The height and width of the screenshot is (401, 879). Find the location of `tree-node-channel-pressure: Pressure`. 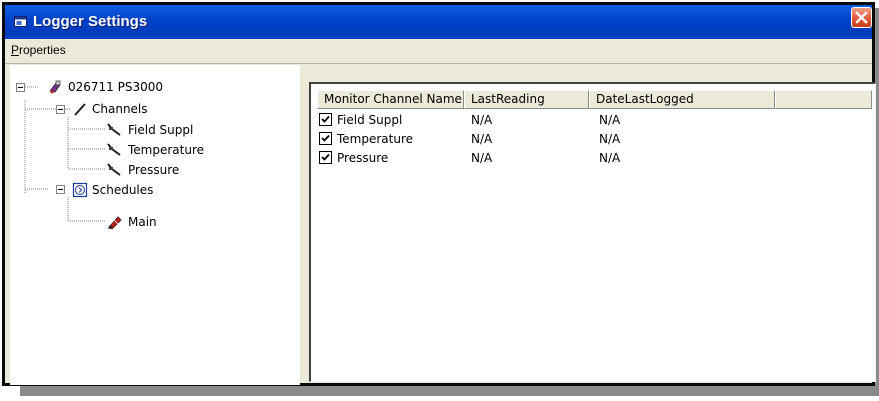

tree-node-channel-pressure: Pressure is located at coordinates (142, 169).